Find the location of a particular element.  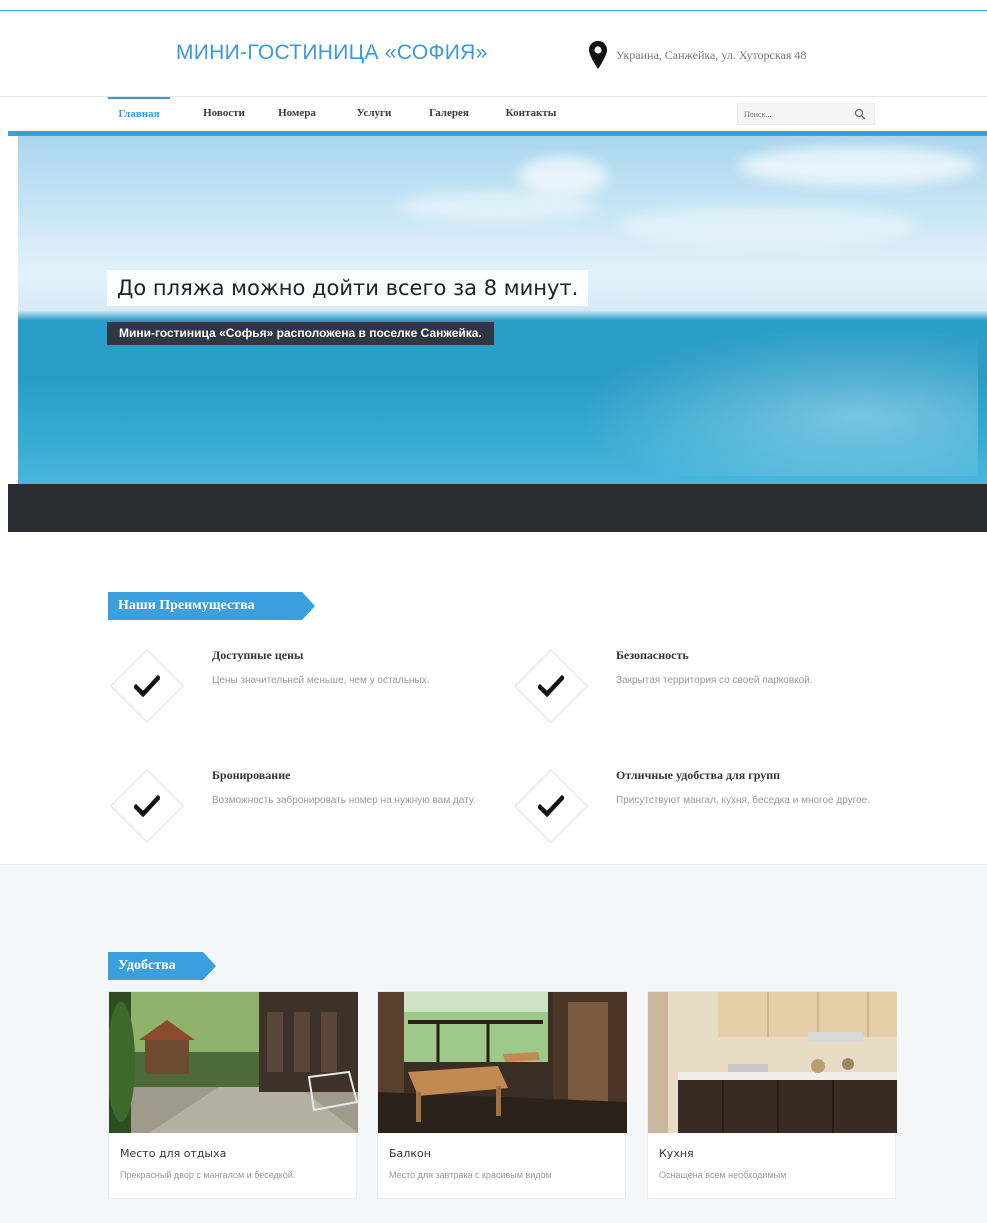

site-title: МИНИ-ГОСТИНИЦА «СОФИЯ» is located at coordinates (332, 53).